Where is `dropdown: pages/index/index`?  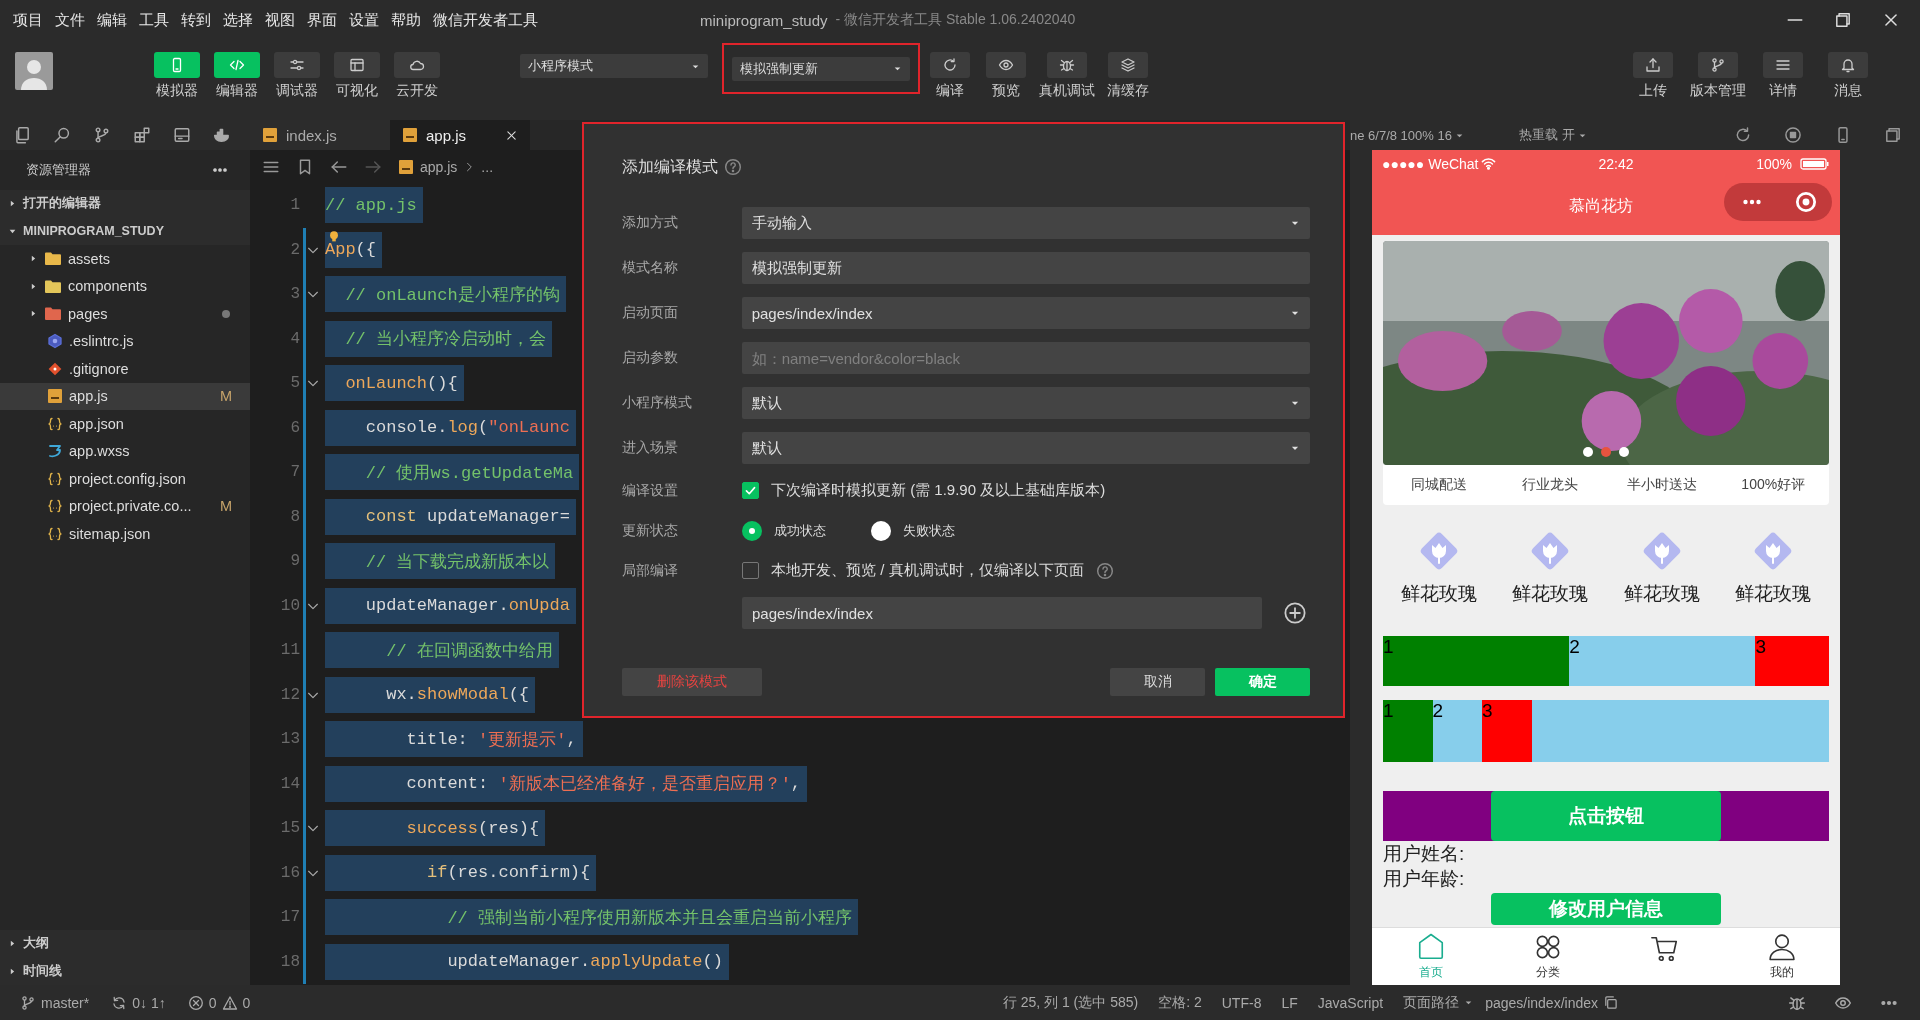
dropdown: pages/index/index is located at coordinates (1025, 313).